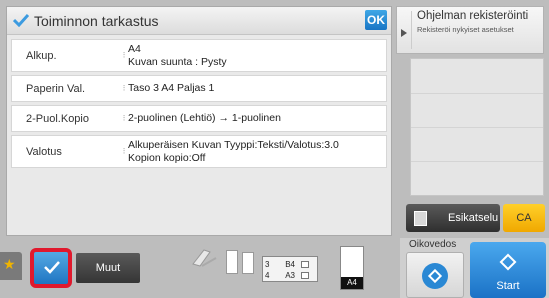 Image resolution: width=549 pixels, height=298 pixels. What do you see at coordinates (420, 218) in the screenshot?
I see `preview-icon` at bounding box center [420, 218].